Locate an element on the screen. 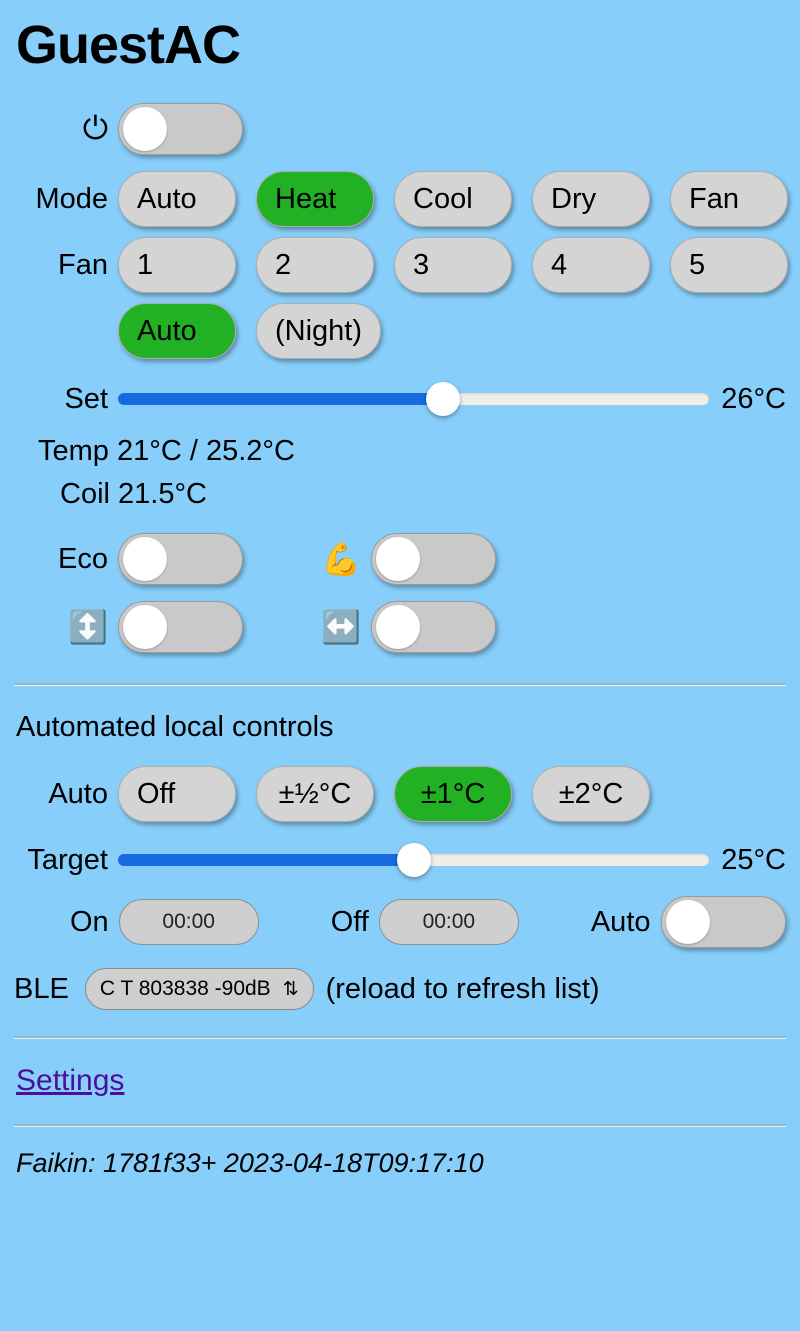 Image resolution: width=800 pixels, height=1331 pixels. flexed-biceps-icon: 💪 is located at coordinates (341, 559).